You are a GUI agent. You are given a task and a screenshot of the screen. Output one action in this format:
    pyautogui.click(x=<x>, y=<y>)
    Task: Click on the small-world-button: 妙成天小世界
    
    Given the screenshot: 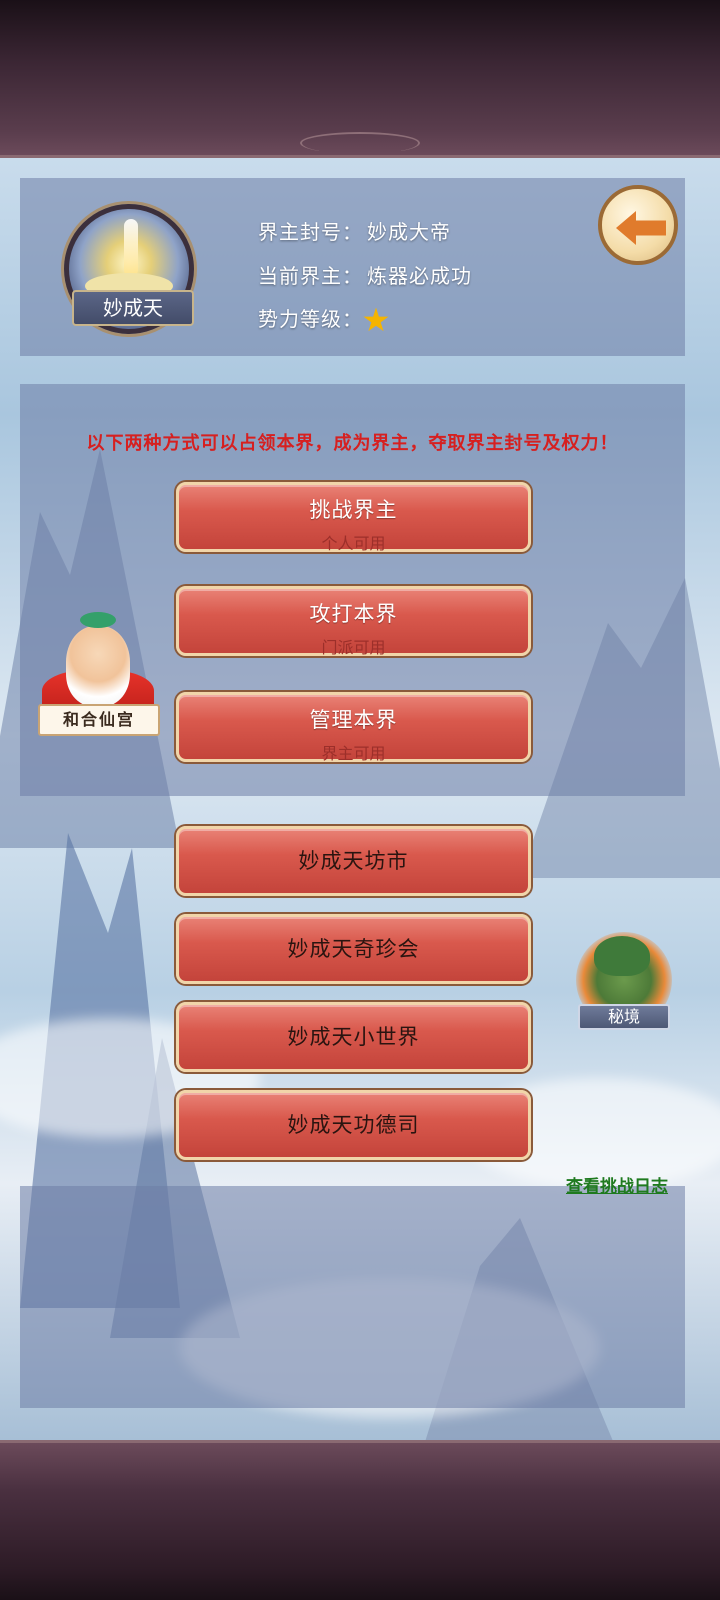 What is the action you would take?
    pyautogui.click(x=353, y=1037)
    